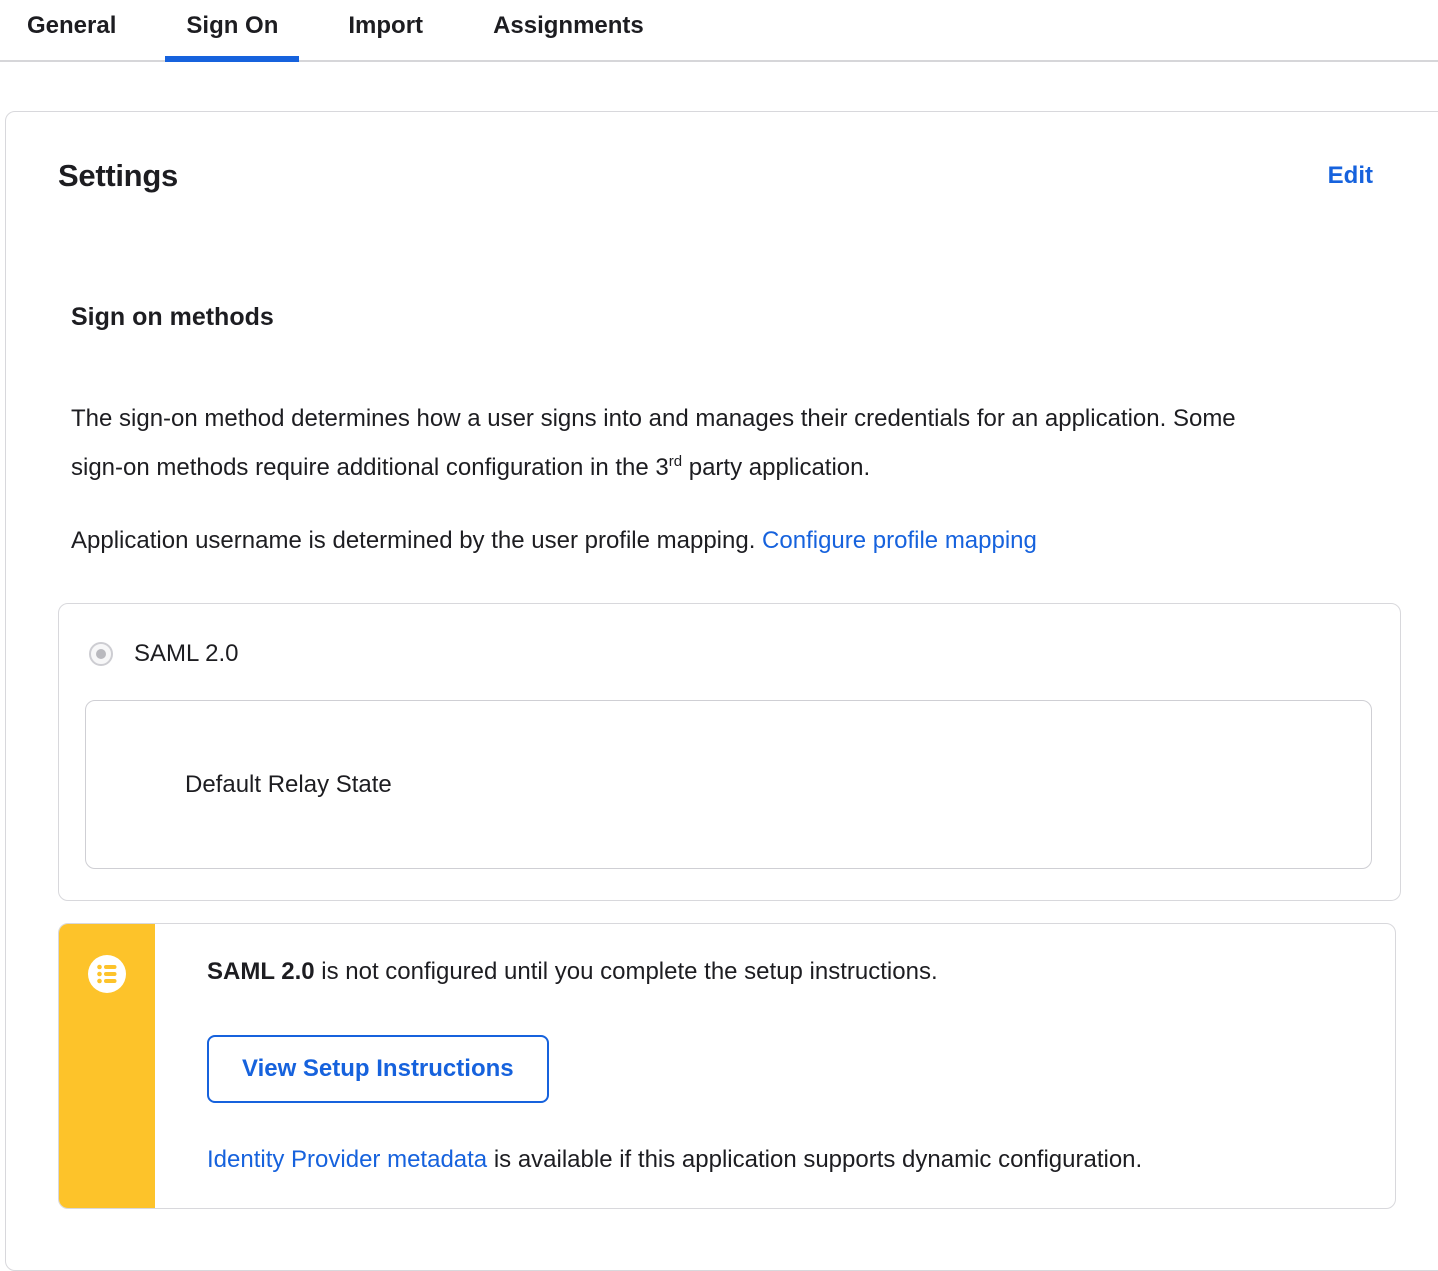  What do you see at coordinates (744, 654) in the screenshot?
I see `saml-radio-row: SAML 2.0` at bounding box center [744, 654].